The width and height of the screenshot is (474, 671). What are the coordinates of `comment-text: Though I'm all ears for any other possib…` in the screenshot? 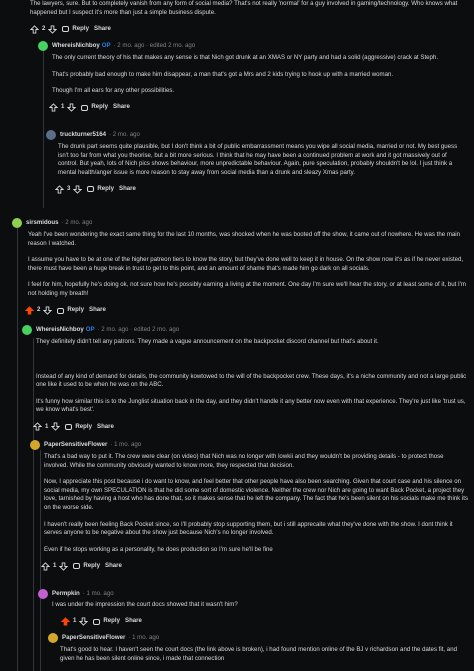 It's located at (113, 91).